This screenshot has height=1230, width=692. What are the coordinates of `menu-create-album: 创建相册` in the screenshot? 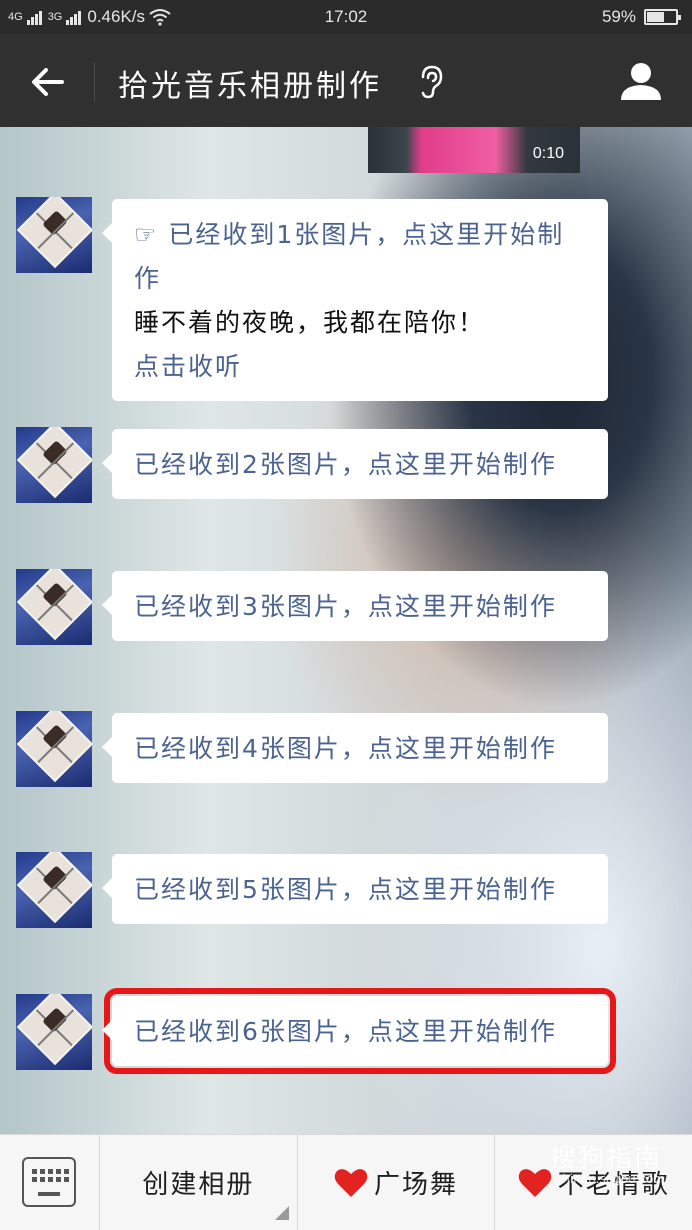 It's located at (199, 1182).